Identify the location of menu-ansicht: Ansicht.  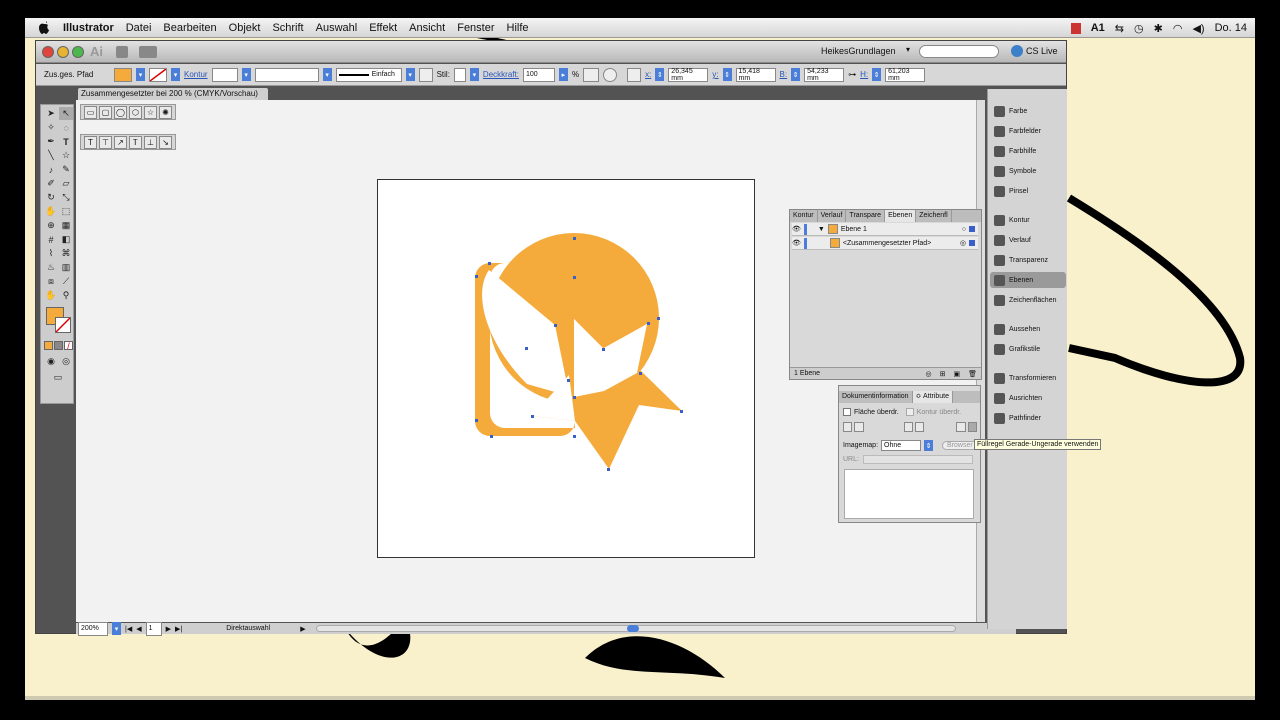
(427, 28).